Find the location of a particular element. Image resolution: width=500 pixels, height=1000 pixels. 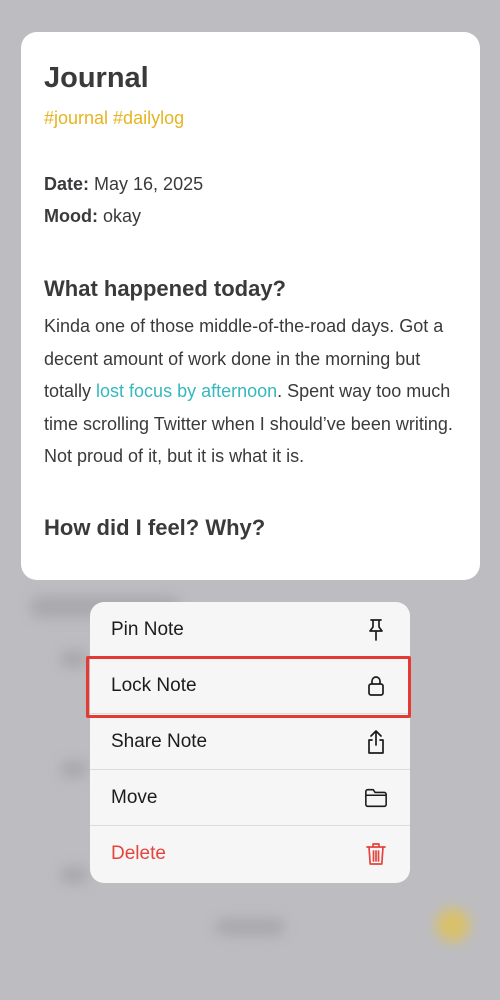

menu-item-share-note: Share Note is located at coordinates (250, 742).